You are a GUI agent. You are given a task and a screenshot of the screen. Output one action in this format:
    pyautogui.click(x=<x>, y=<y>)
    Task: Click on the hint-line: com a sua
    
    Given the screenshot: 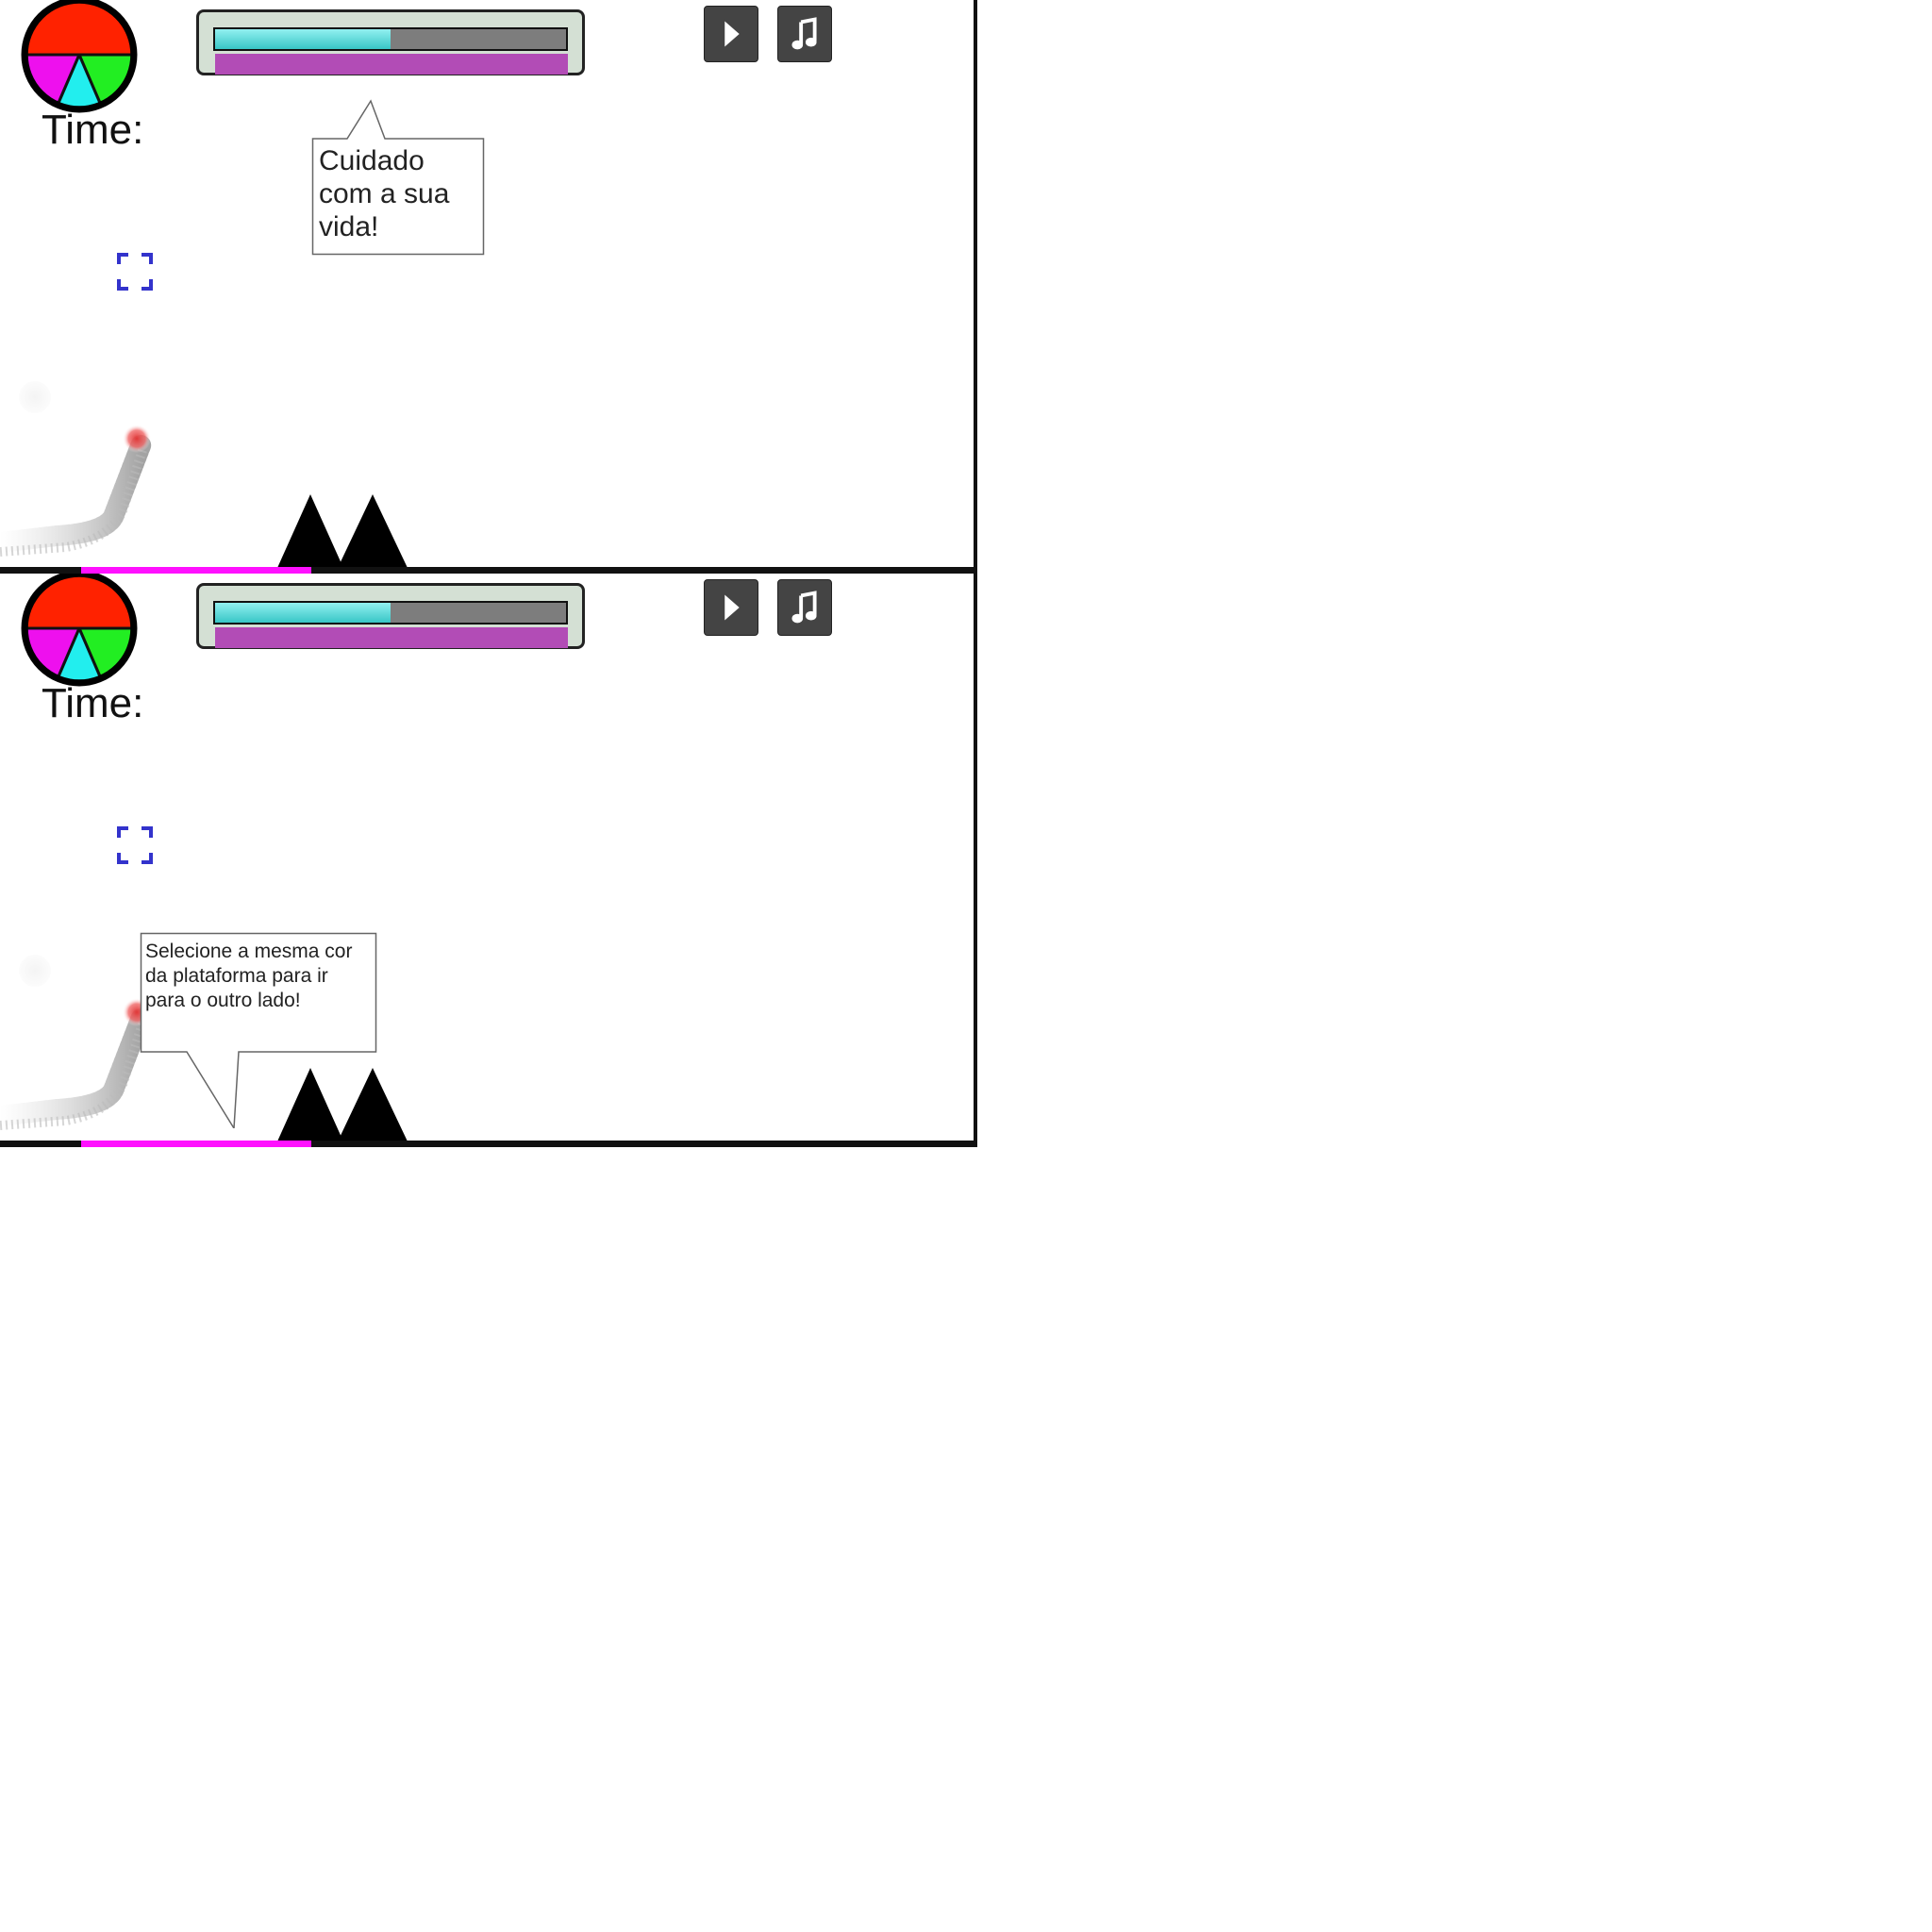 What is the action you would take?
    pyautogui.click(x=385, y=194)
    